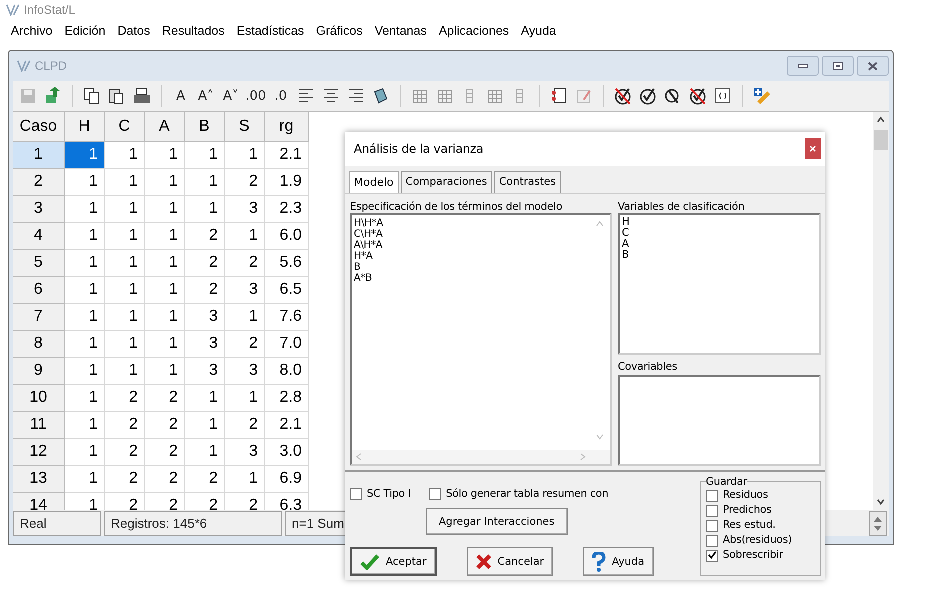 This screenshot has width=948, height=589. Describe the element at coordinates (86, 31) in the screenshot. I see `menu-item: Edición` at that location.